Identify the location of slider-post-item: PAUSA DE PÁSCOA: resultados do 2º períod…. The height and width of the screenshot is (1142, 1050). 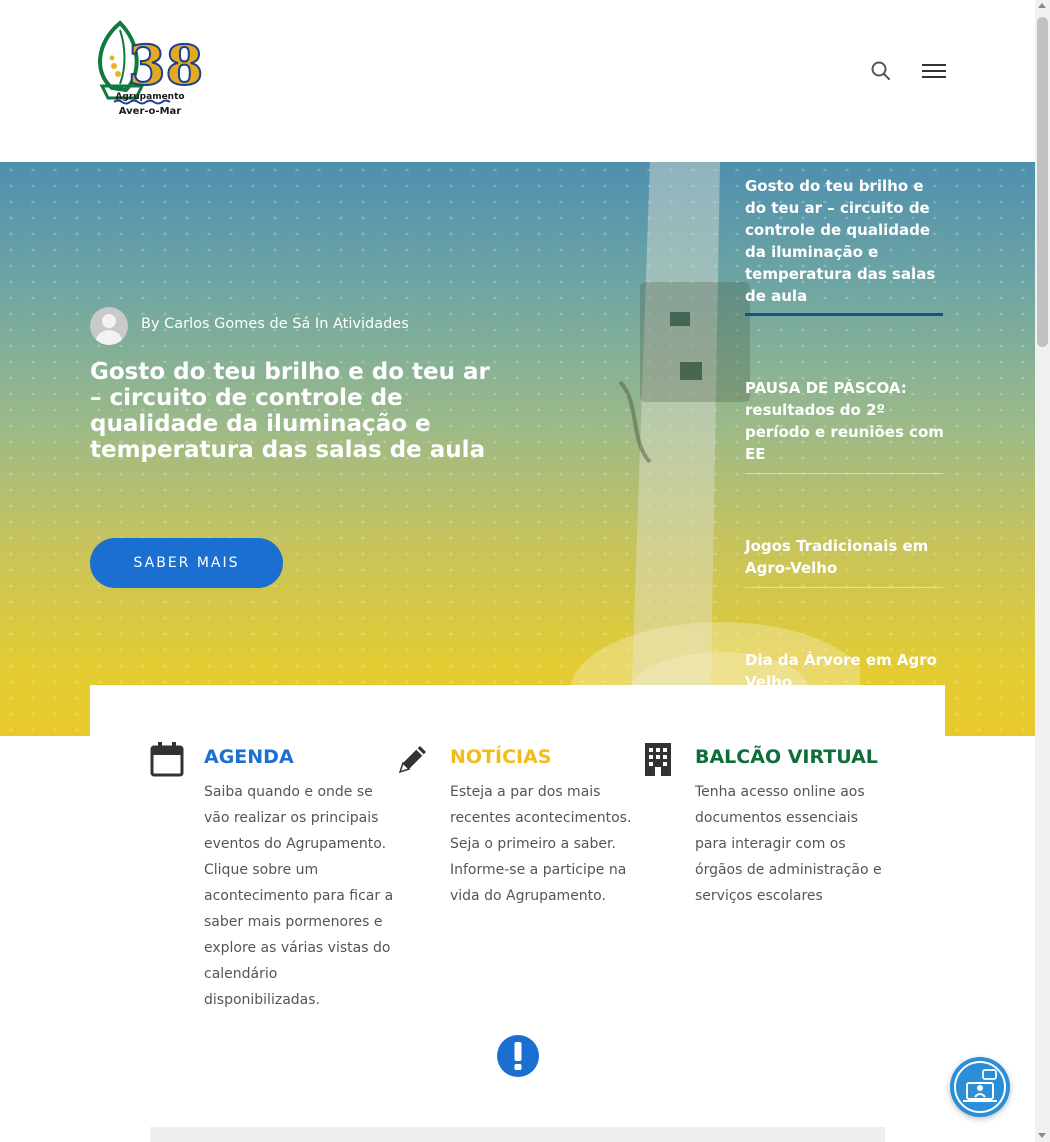
(845, 425).